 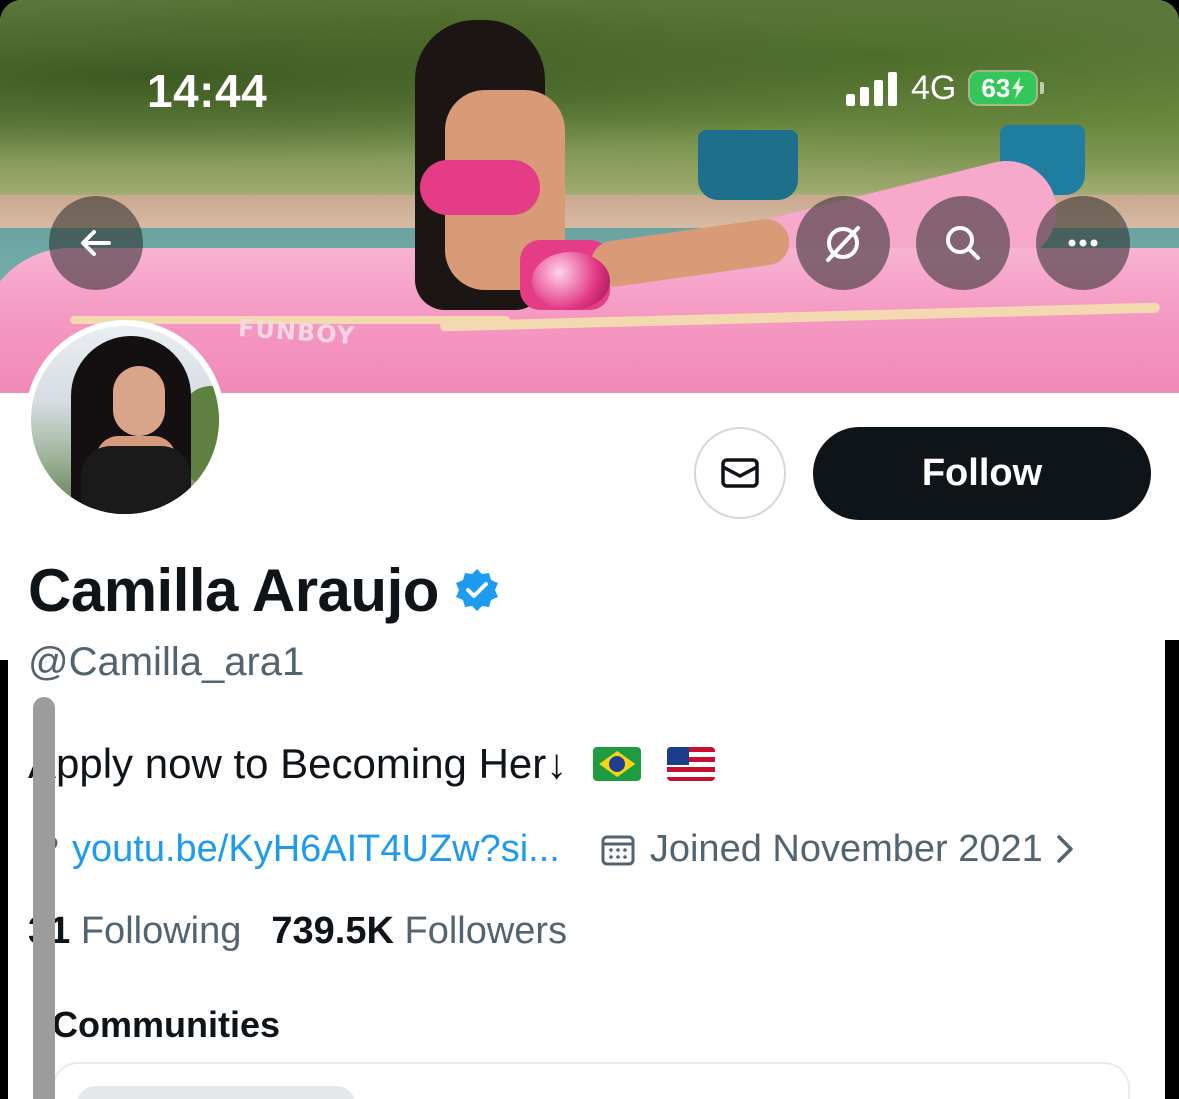 What do you see at coordinates (846, 848) in the screenshot?
I see `joined-text: Joined November 2021` at bounding box center [846, 848].